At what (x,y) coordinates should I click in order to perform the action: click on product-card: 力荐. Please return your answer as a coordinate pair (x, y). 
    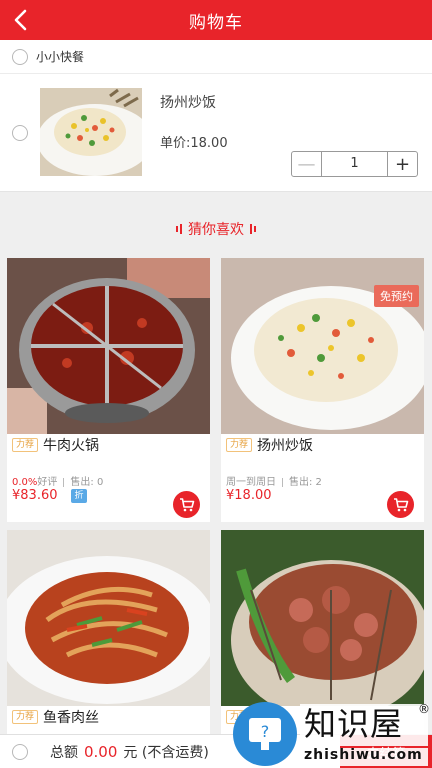
    Looking at the image, I should click on (322, 632).